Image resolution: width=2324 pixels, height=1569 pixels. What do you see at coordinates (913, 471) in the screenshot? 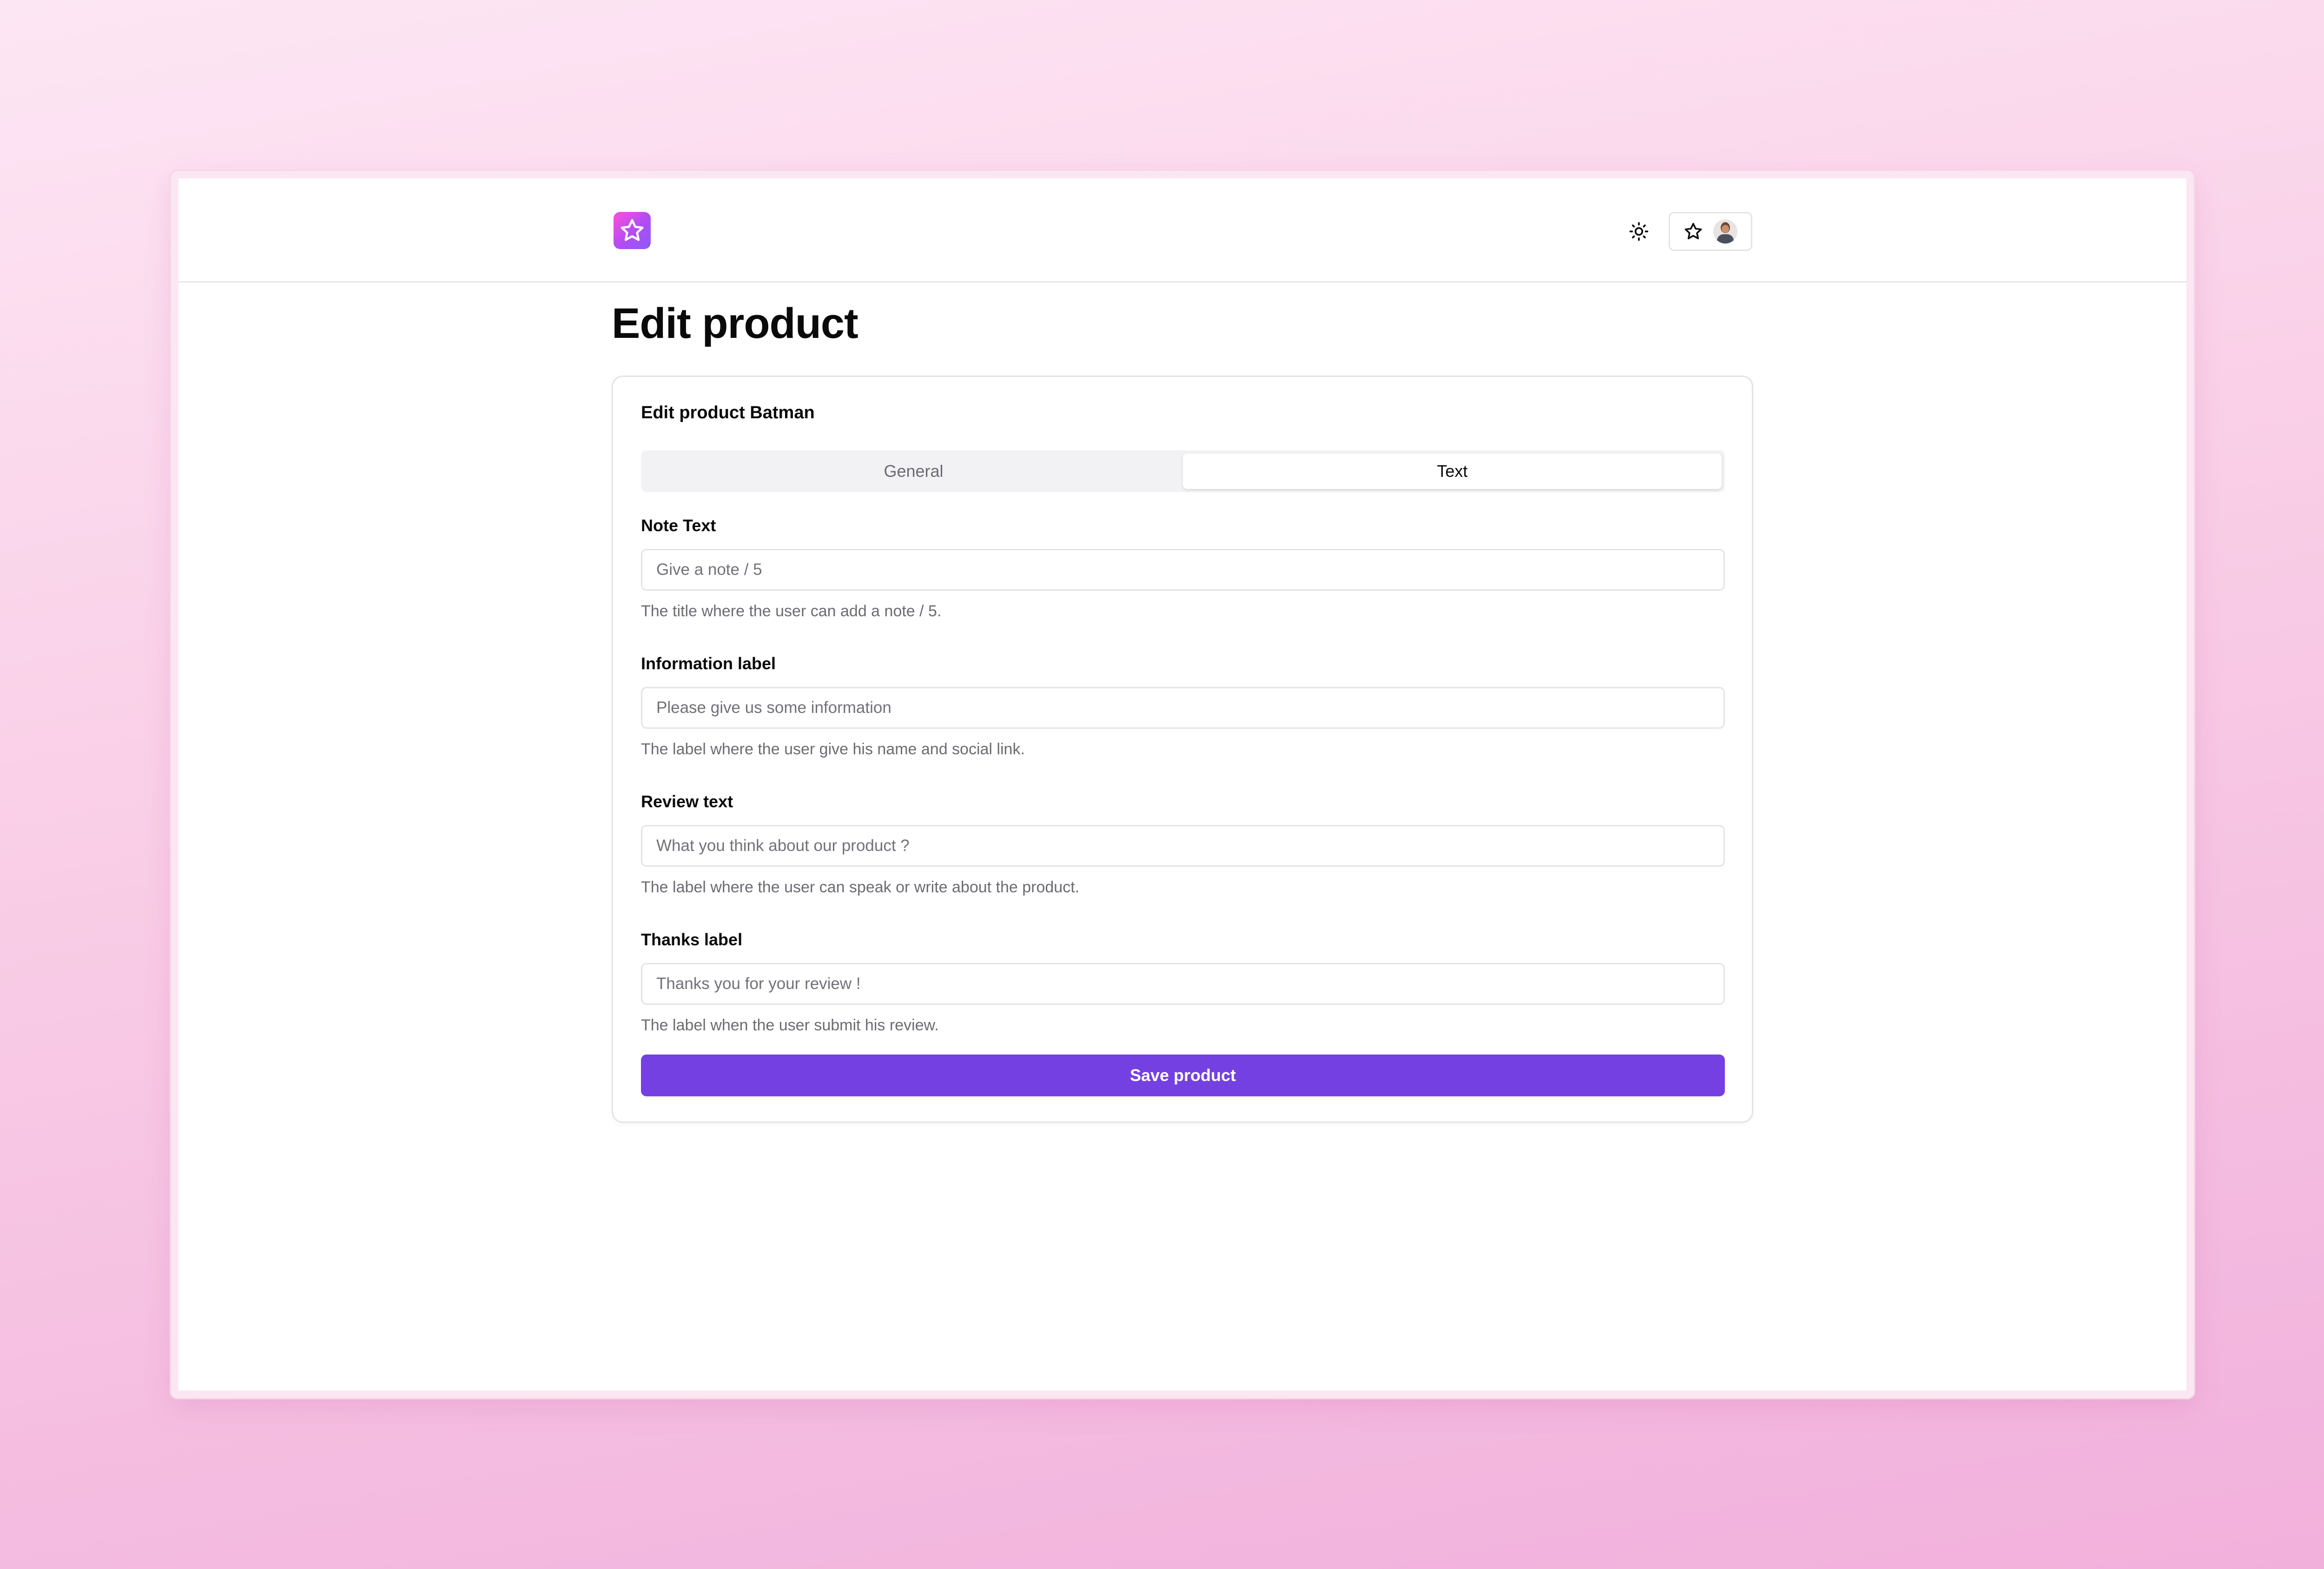
I see `tab-general: General` at bounding box center [913, 471].